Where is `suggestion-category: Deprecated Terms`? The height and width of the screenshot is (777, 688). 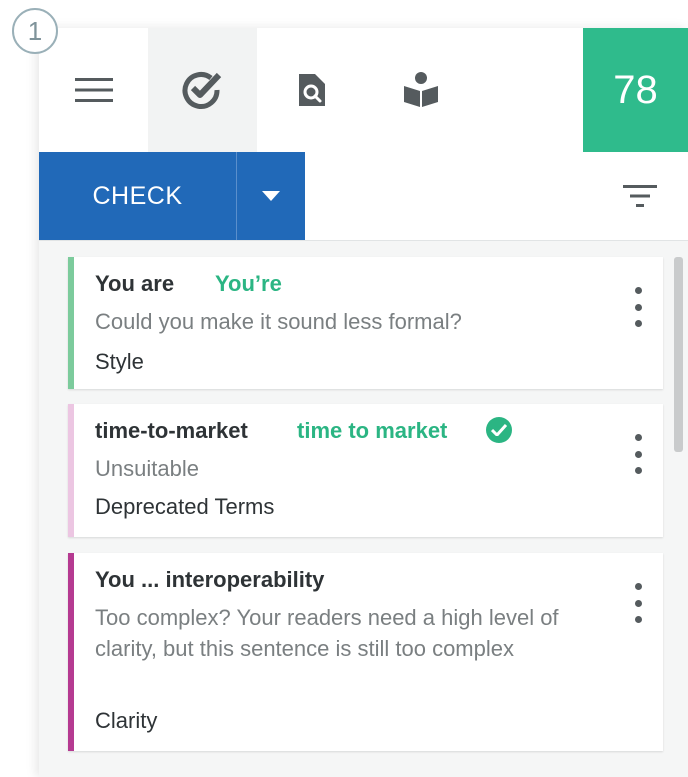
suggestion-category: Deprecated Terms is located at coordinates (185, 506).